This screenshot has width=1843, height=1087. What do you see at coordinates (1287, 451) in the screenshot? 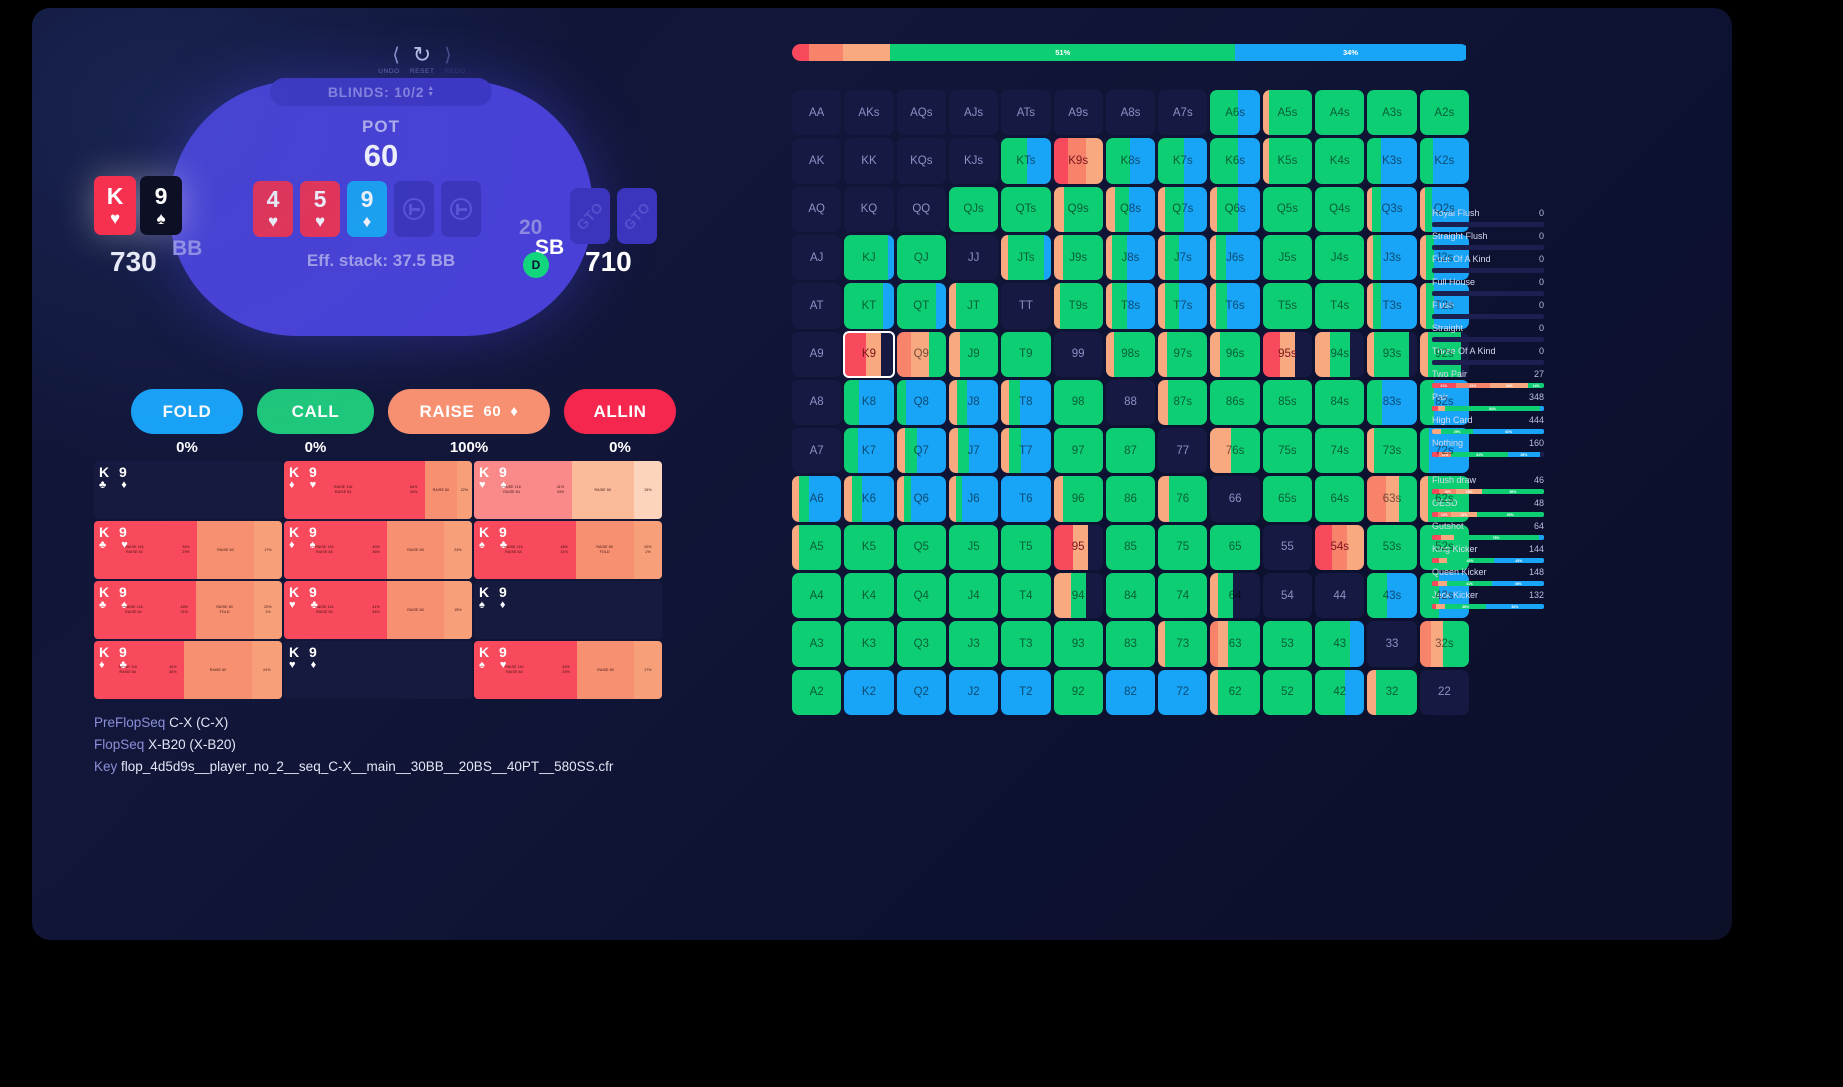
I see `range-cell: 75s` at bounding box center [1287, 451].